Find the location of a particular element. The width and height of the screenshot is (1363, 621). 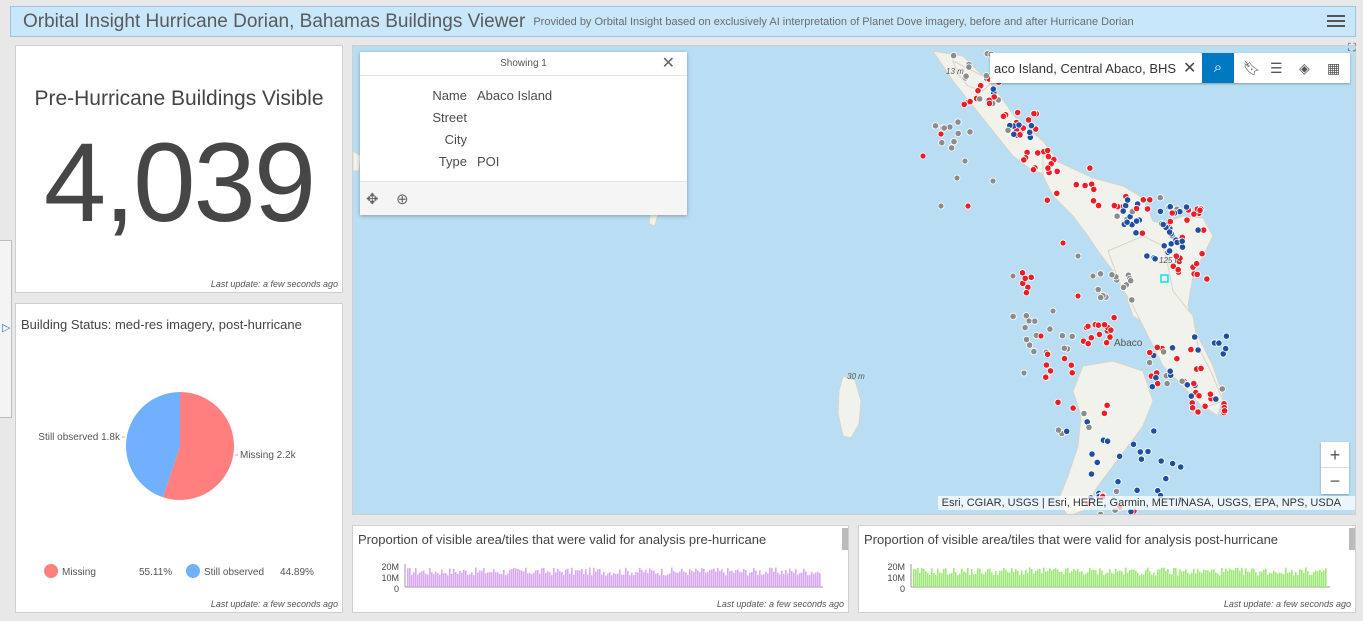

zoom-out-button: − is located at coordinates (1335, 481).